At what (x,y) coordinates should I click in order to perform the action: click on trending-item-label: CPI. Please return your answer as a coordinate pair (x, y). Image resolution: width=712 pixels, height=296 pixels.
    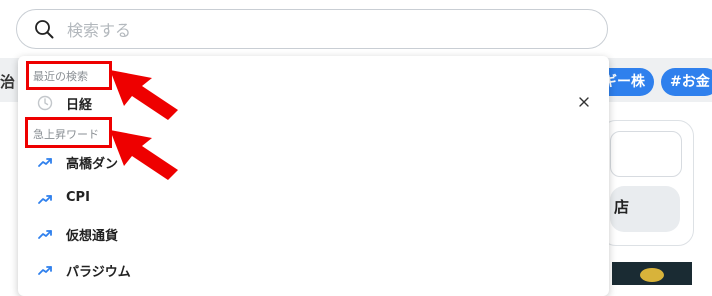
    Looking at the image, I should click on (78, 197).